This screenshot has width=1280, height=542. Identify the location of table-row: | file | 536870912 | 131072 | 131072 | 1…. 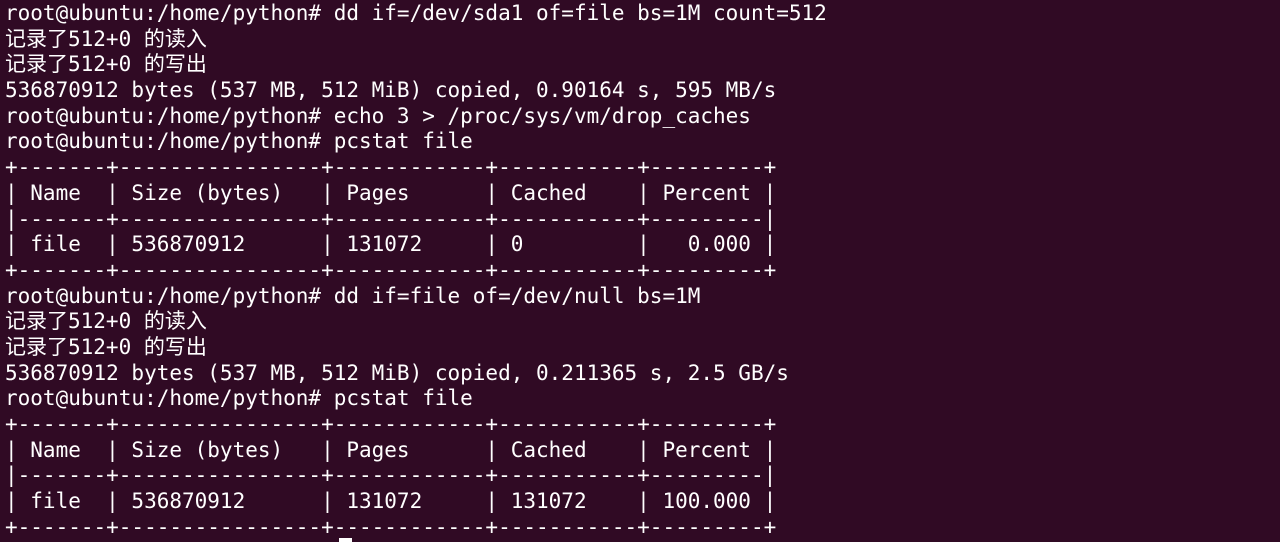
(391, 501).